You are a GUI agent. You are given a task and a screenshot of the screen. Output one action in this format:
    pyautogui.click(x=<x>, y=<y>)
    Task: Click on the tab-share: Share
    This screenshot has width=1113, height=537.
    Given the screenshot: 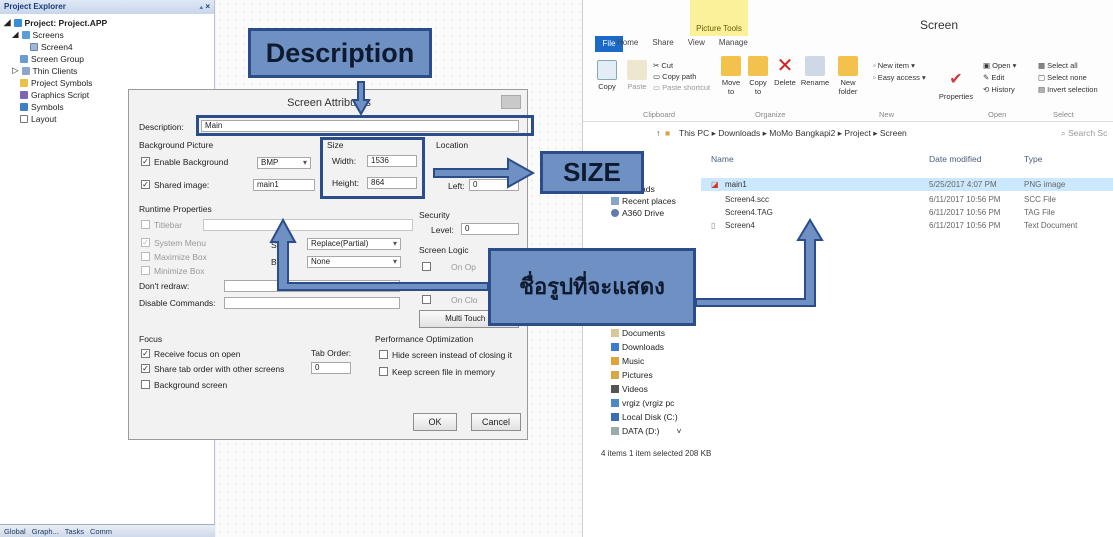 What is the action you would take?
    pyautogui.click(x=662, y=45)
    